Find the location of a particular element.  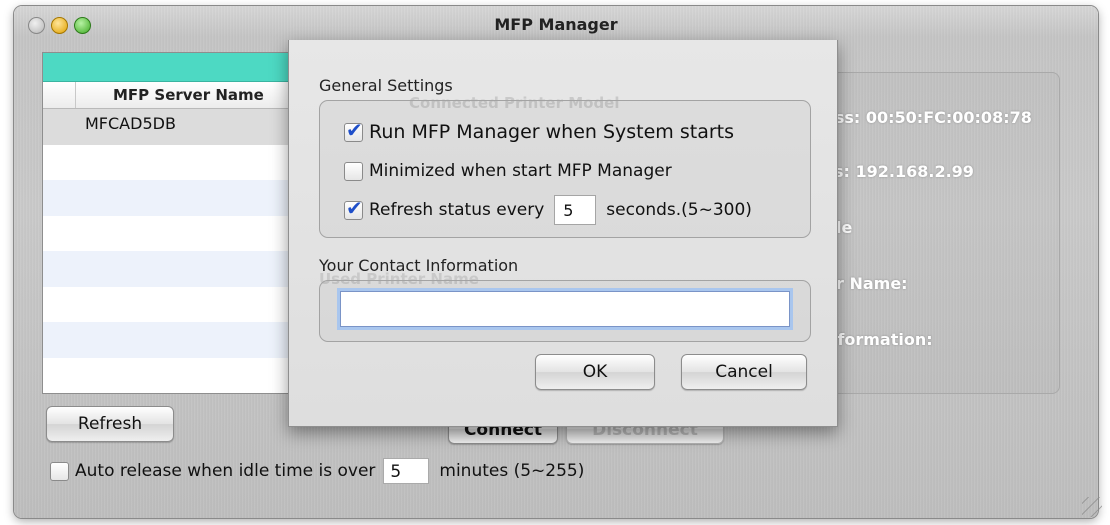

refresh-button: Refresh is located at coordinates (110, 424).